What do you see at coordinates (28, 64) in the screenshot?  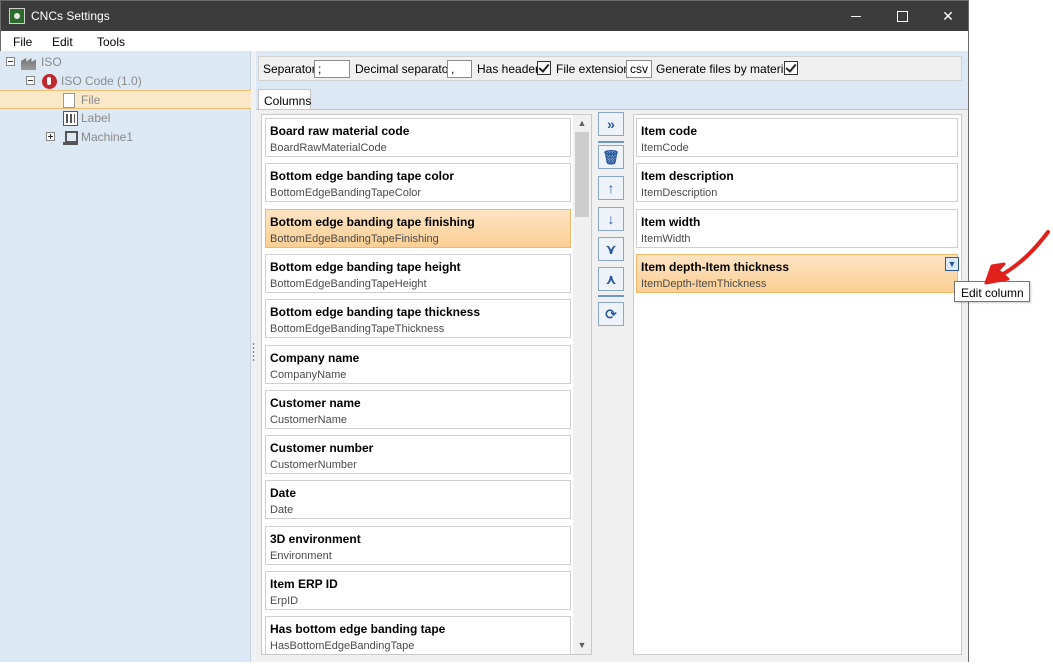 I see `factory-icon` at bounding box center [28, 64].